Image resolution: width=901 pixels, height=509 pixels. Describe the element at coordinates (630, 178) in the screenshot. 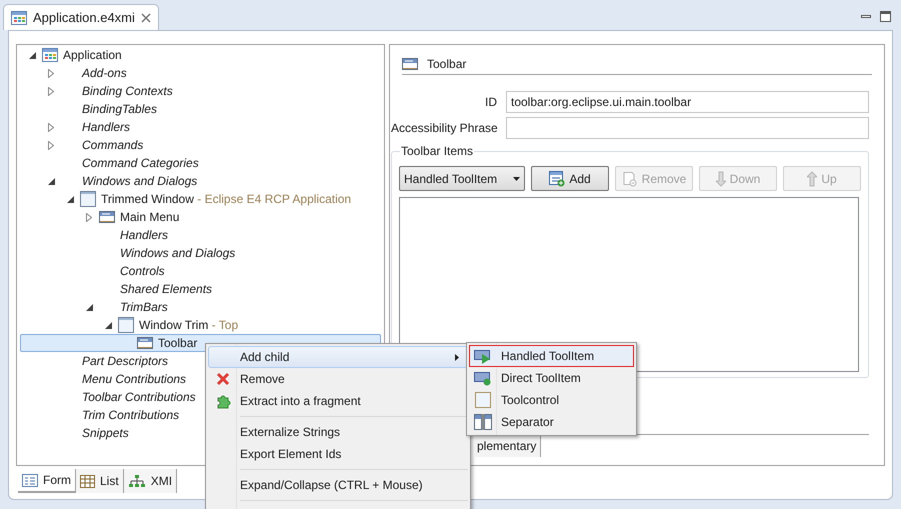

I see `remove-page-icon` at that location.